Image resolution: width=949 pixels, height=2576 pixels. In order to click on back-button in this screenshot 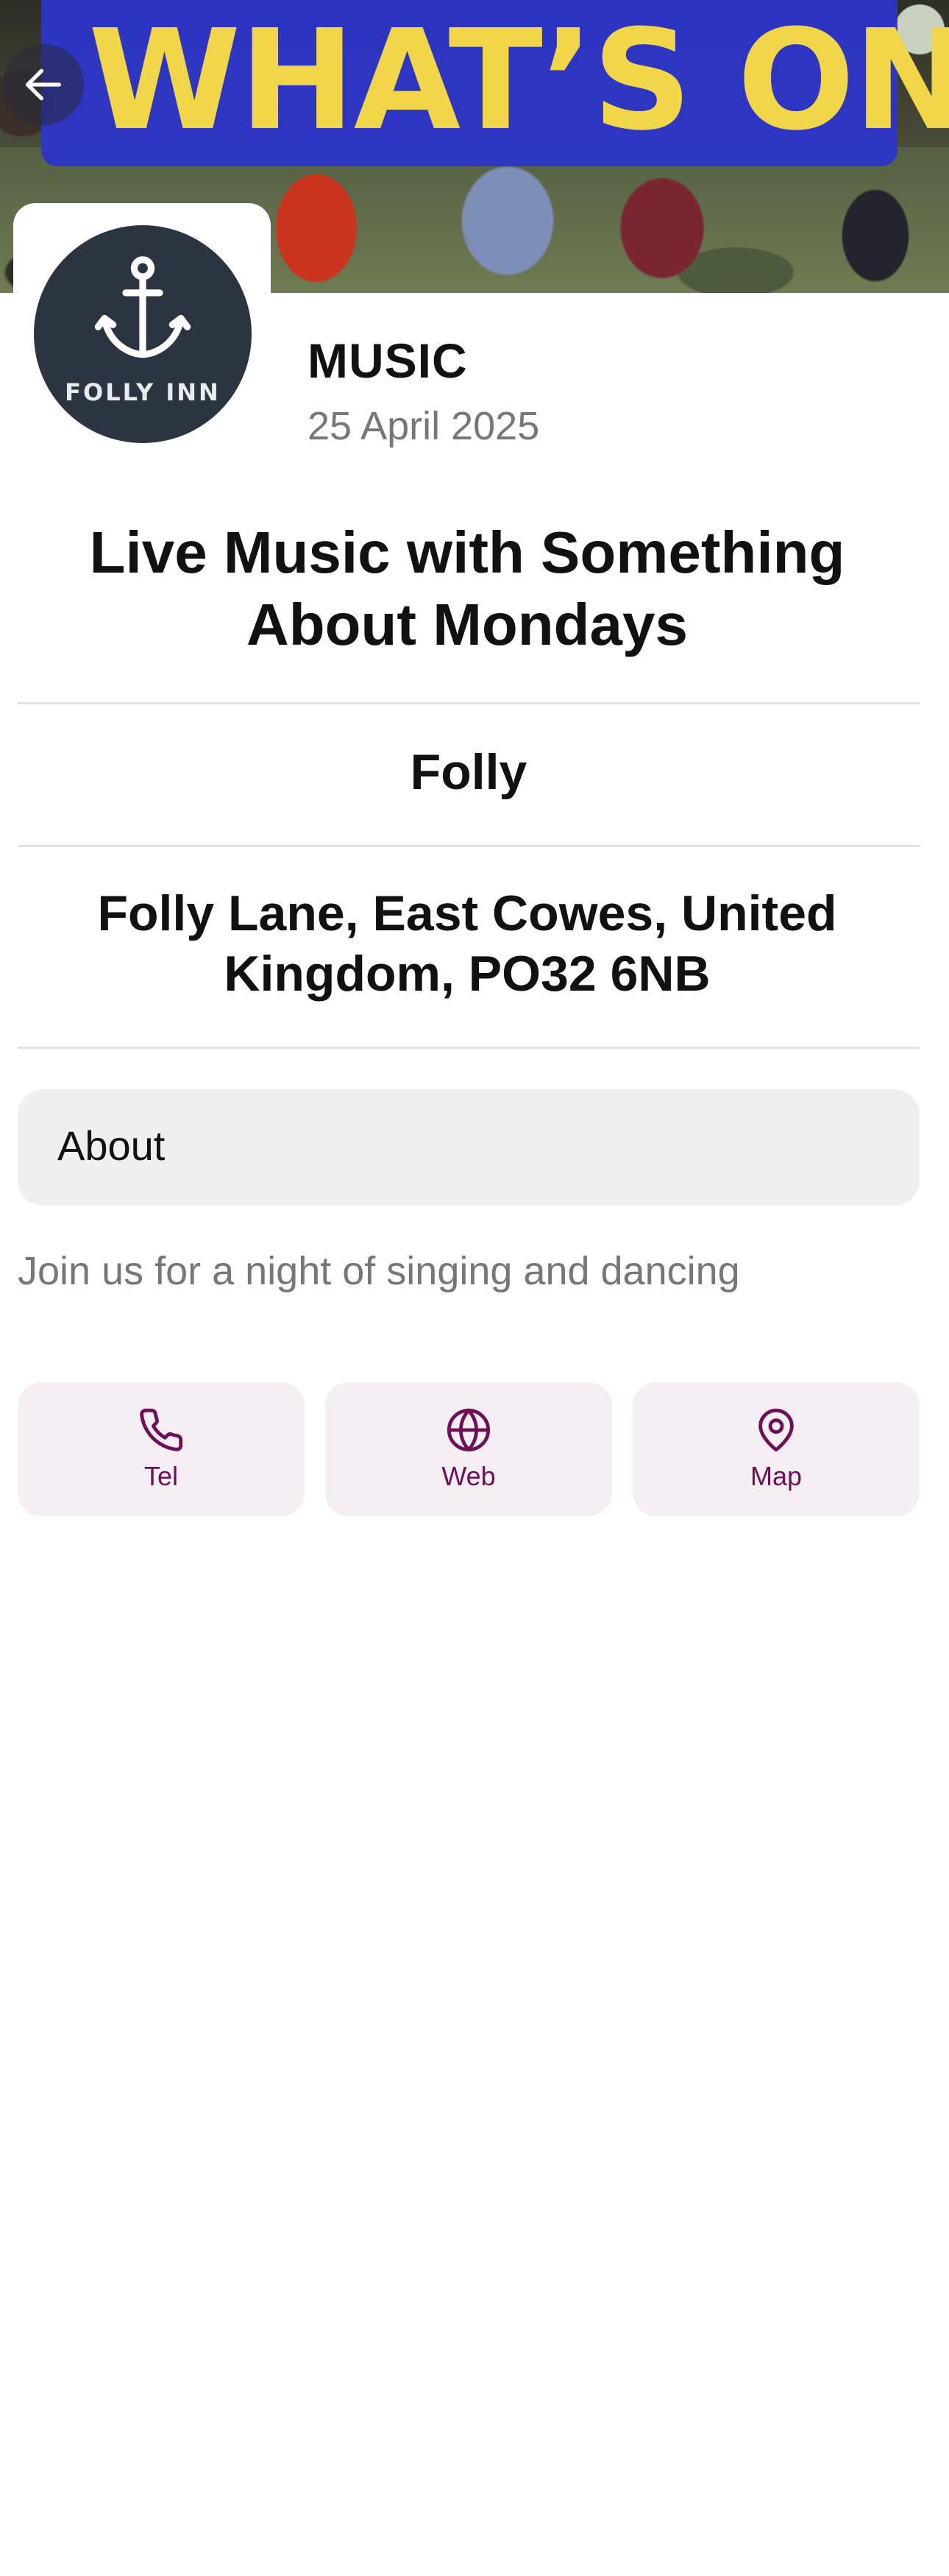, I will do `click(43, 84)`.